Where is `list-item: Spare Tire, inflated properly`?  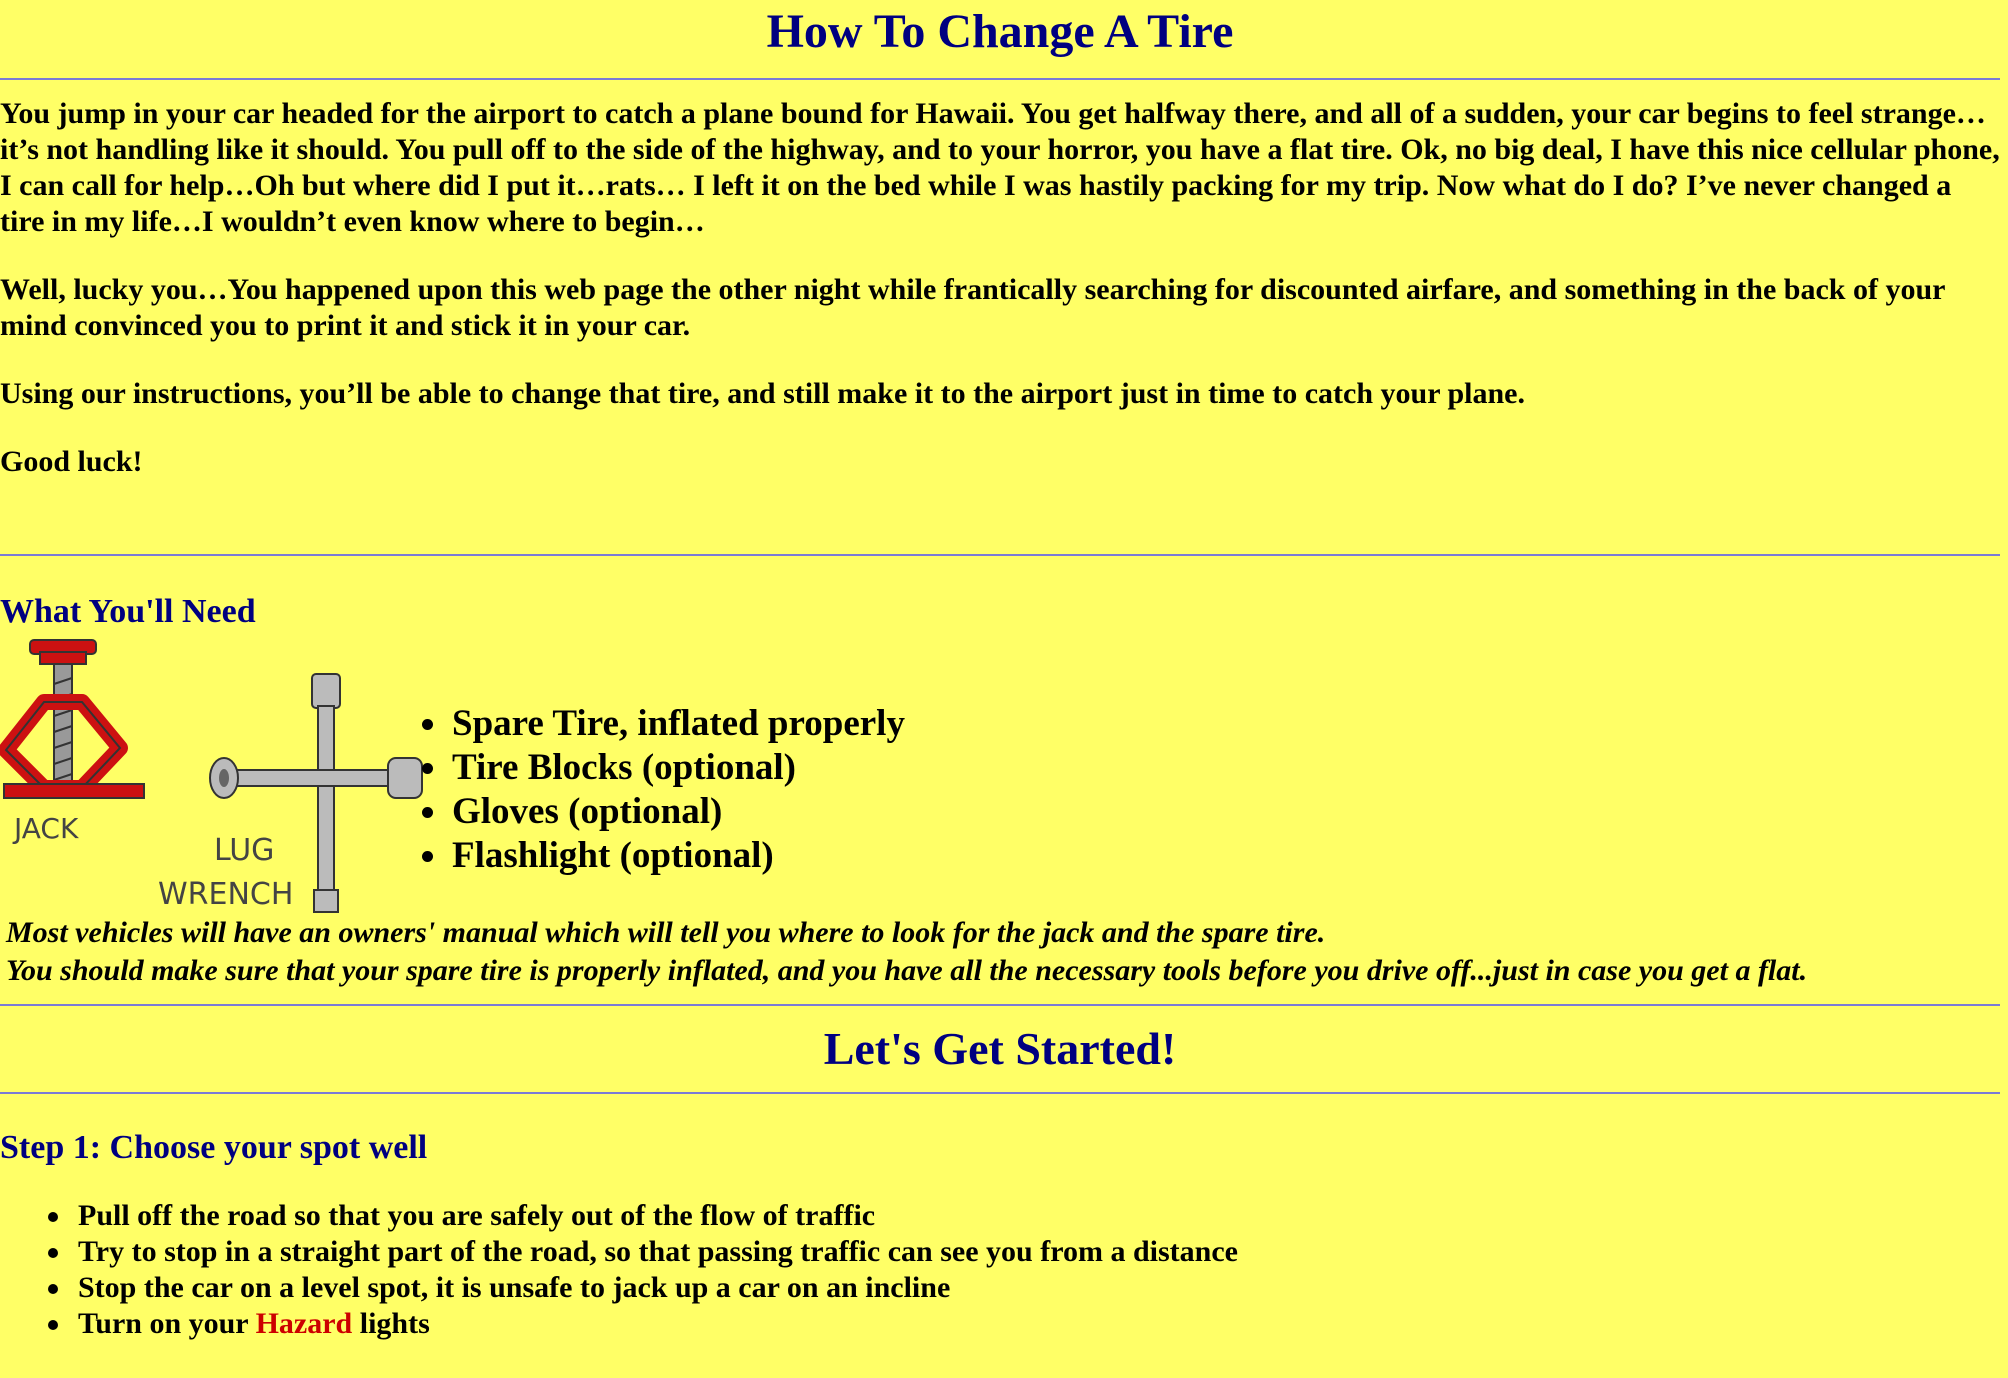 list-item: Spare Tire, inflated properly is located at coordinates (663, 723).